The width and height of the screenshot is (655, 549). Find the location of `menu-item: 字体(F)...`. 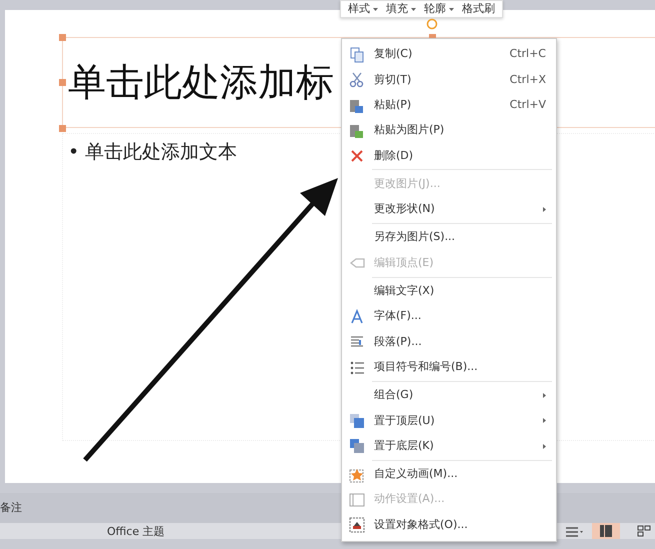

menu-item: 字体(F)... is located at coordinates (449, 317).